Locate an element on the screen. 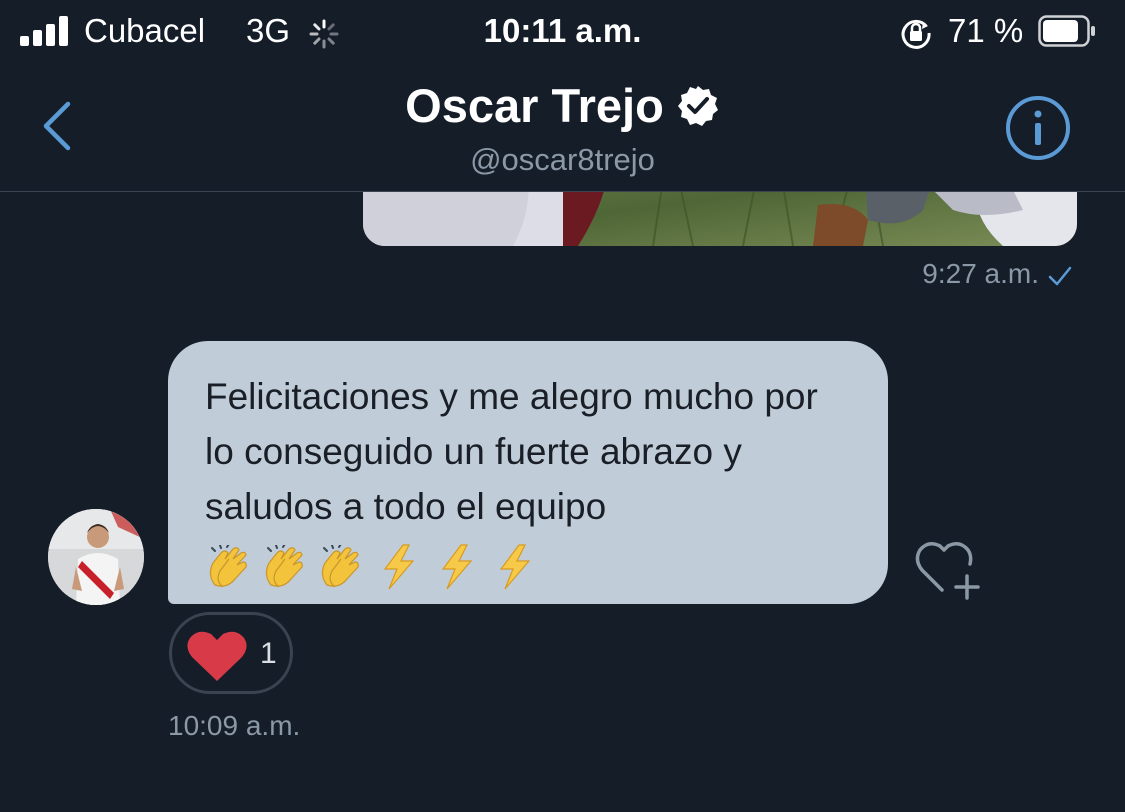 This screenshot has width=1125, height=812. activity-spinner-icon is located at coordinates (324, 34).